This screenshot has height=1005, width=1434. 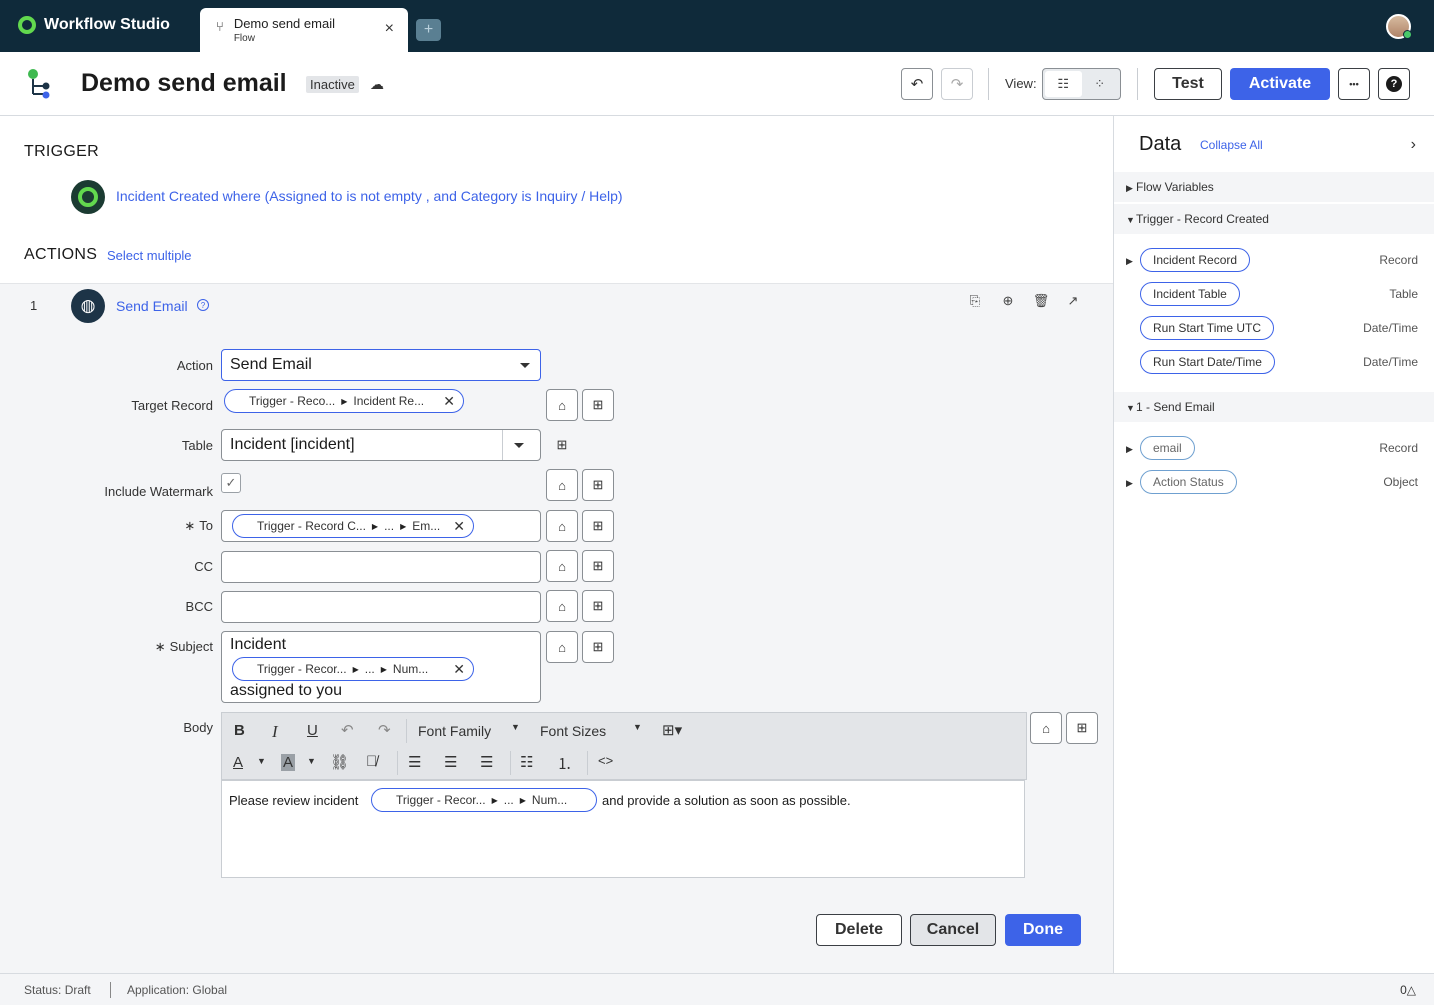 I want to click on font-sizes-select: Font Sizes, so click(x=573, y=731).